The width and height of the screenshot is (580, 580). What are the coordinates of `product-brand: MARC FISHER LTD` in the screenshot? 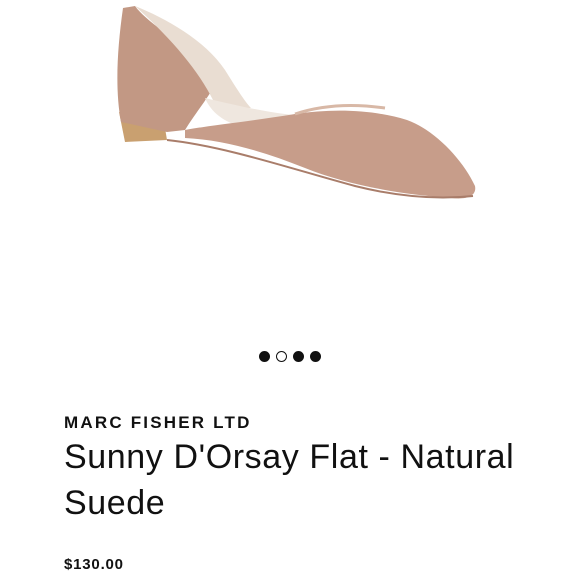 It's located at (158, 423).